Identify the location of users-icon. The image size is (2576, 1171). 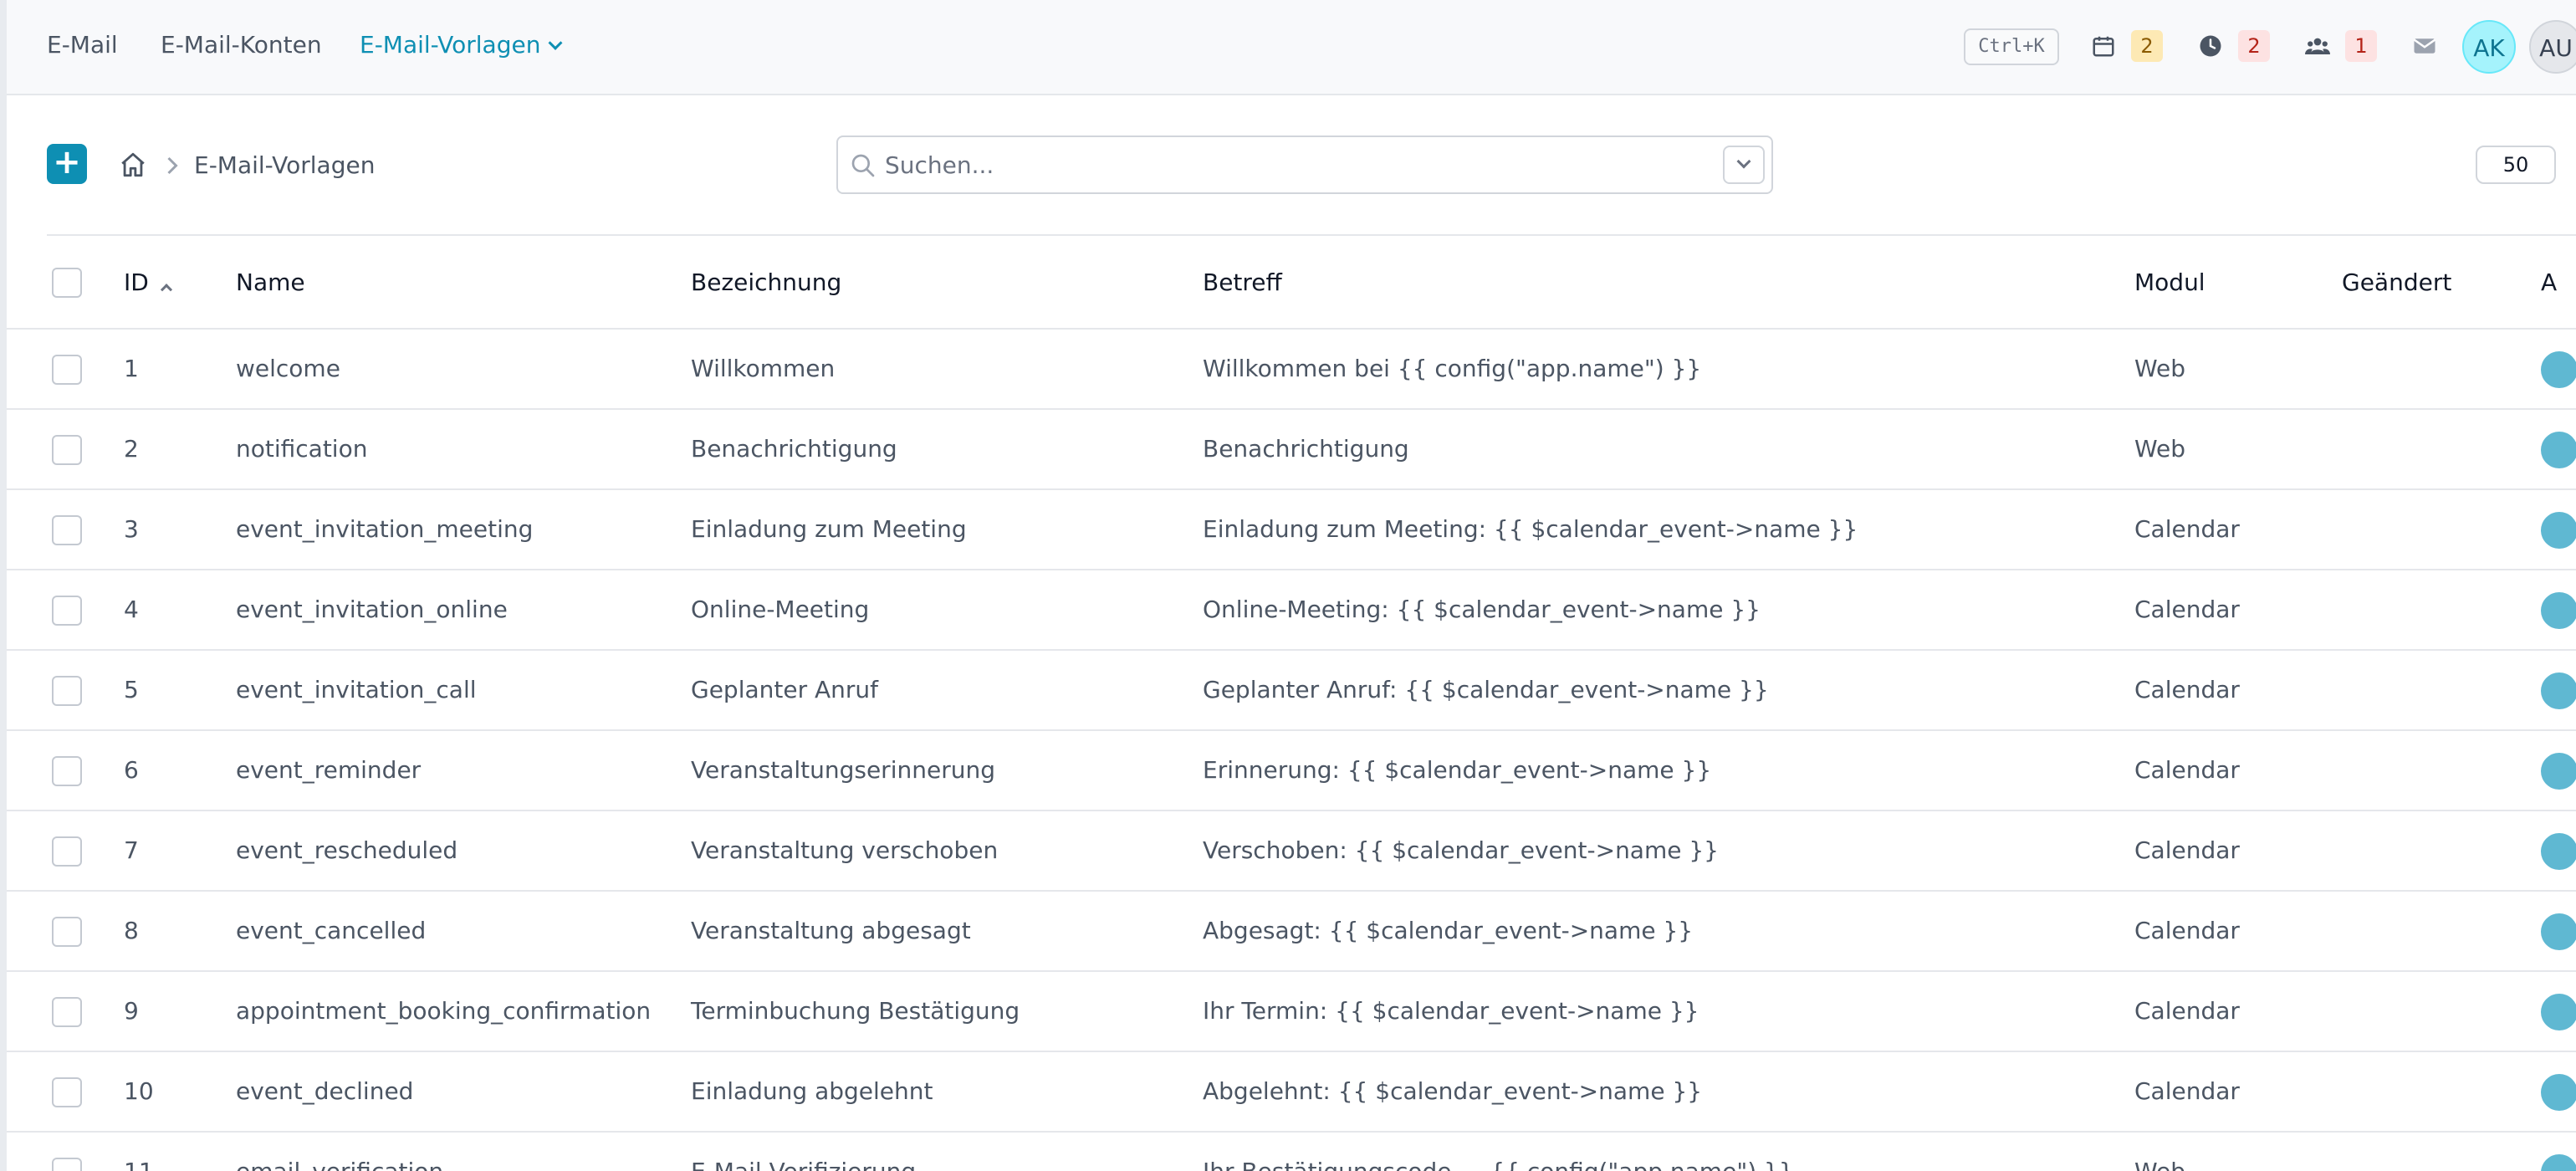
(2317, 46).